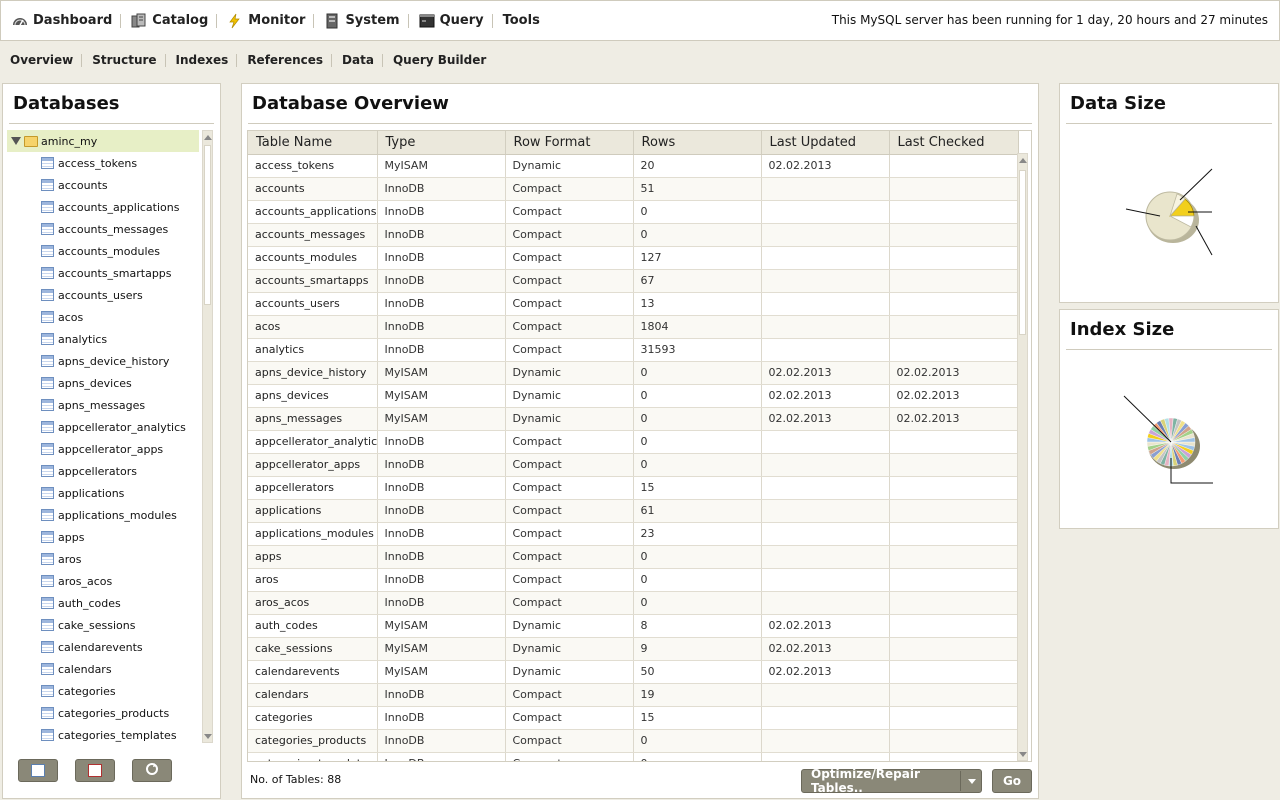 This screenshot has height=800, width=1280. What do you see at coordinates (95, 770) in the screenshot?
I see `delete-table-button` at bounding box center [95, 770].